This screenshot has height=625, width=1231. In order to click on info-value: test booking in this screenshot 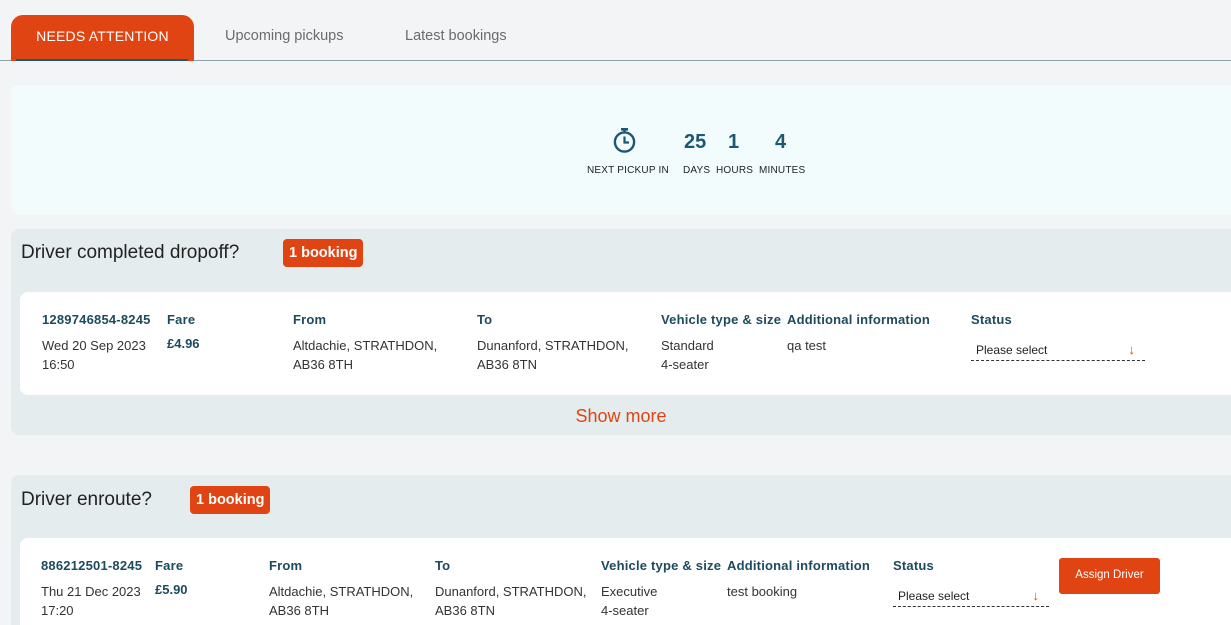, I will do `click(762, 591)`.